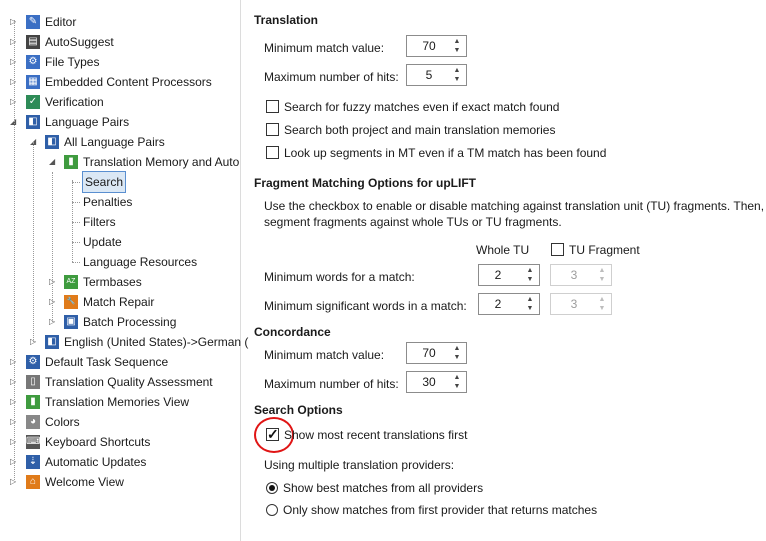 The image size is (766, 541). I want to click on recent-translations-checkbox: ✓, so click(272, 434).